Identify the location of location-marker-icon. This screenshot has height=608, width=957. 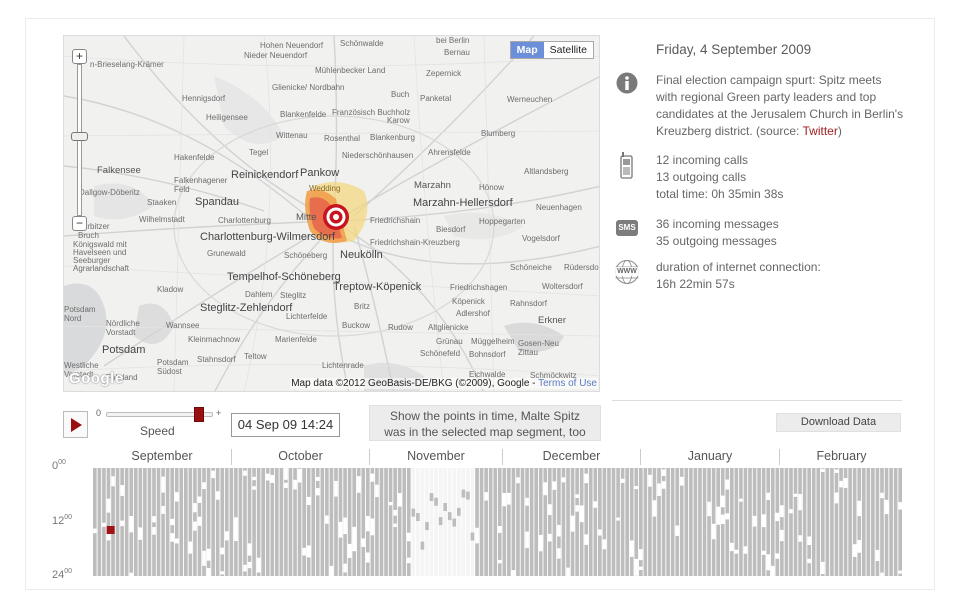
(336, 217).